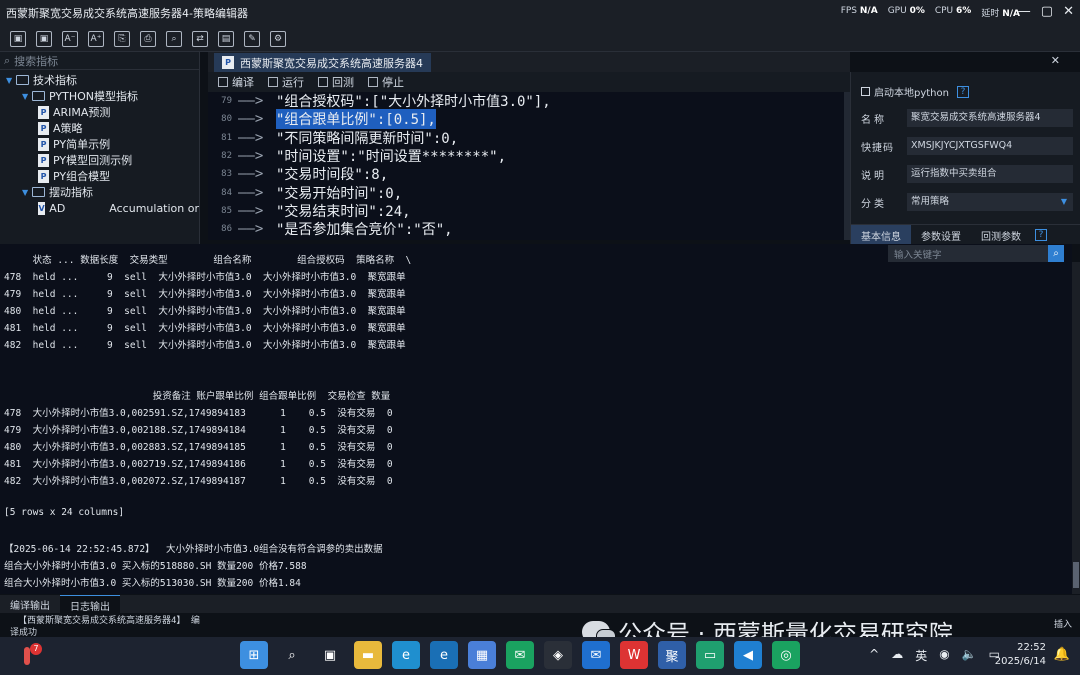 This screenshot has width=1080, height=675. I want to click on tree-item: P PY模型回测示例, so click(99, 160).